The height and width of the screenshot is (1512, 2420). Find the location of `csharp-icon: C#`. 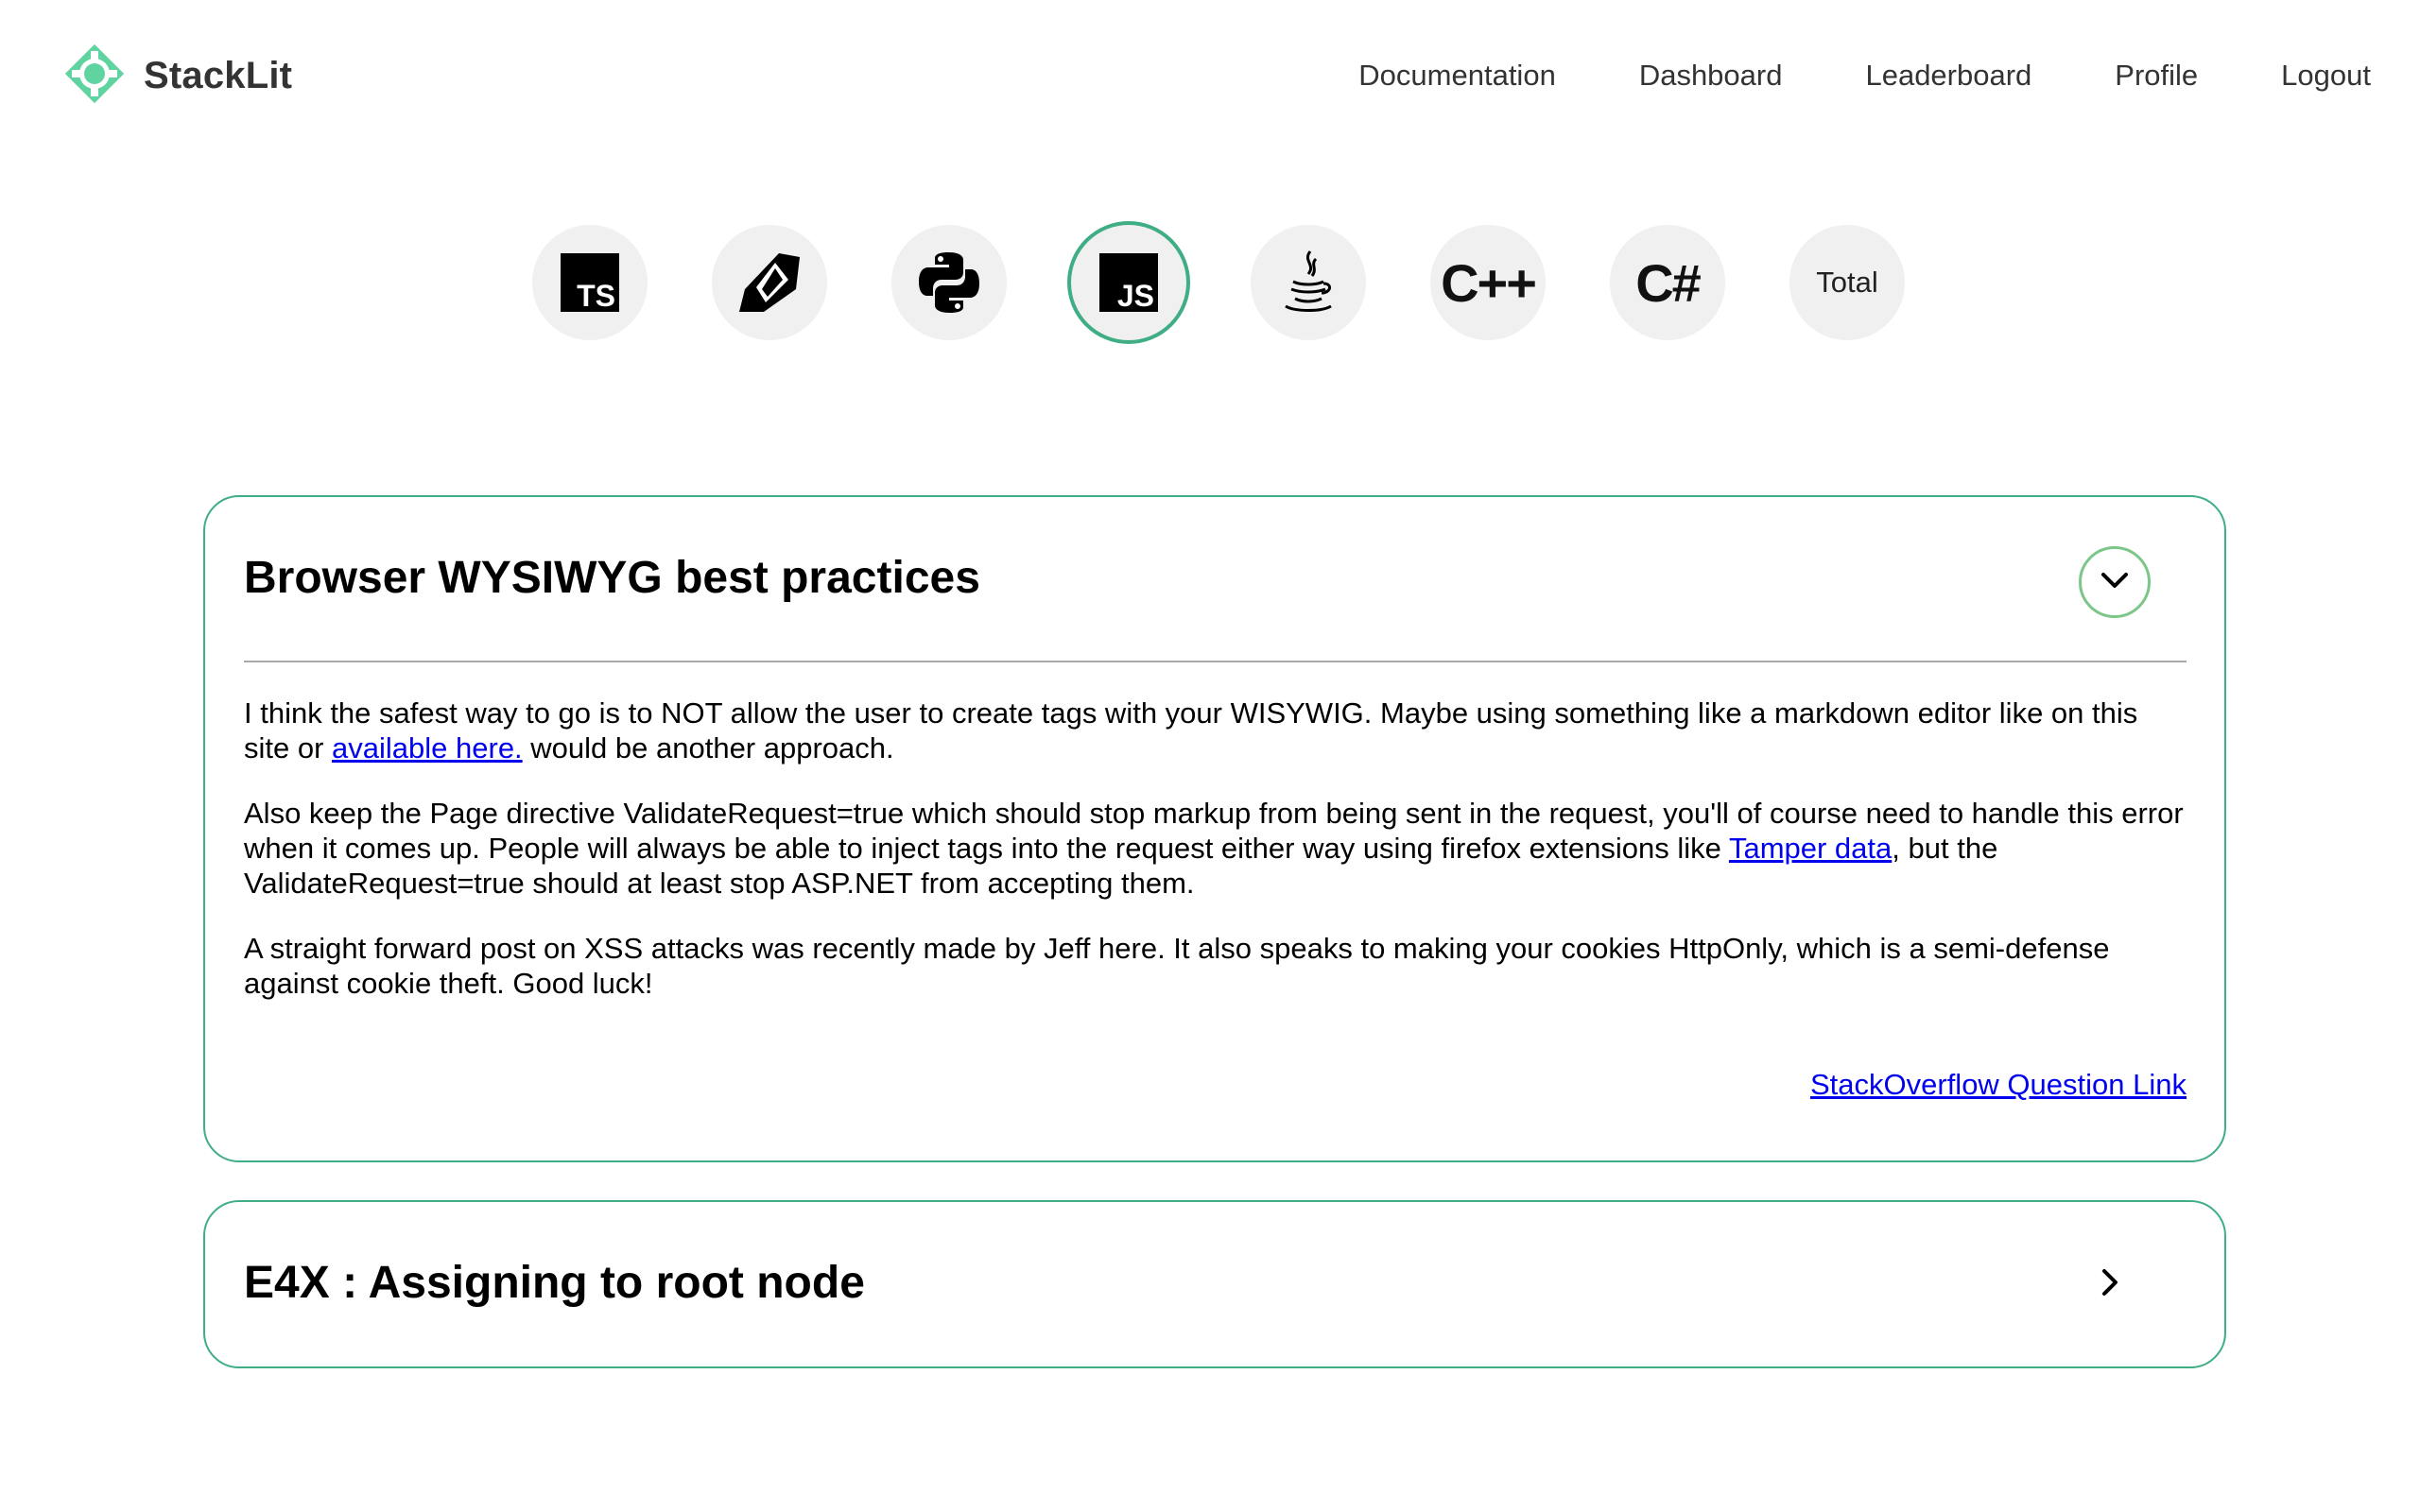

csharp-icon: C# is located at coordinates (1668, 282).